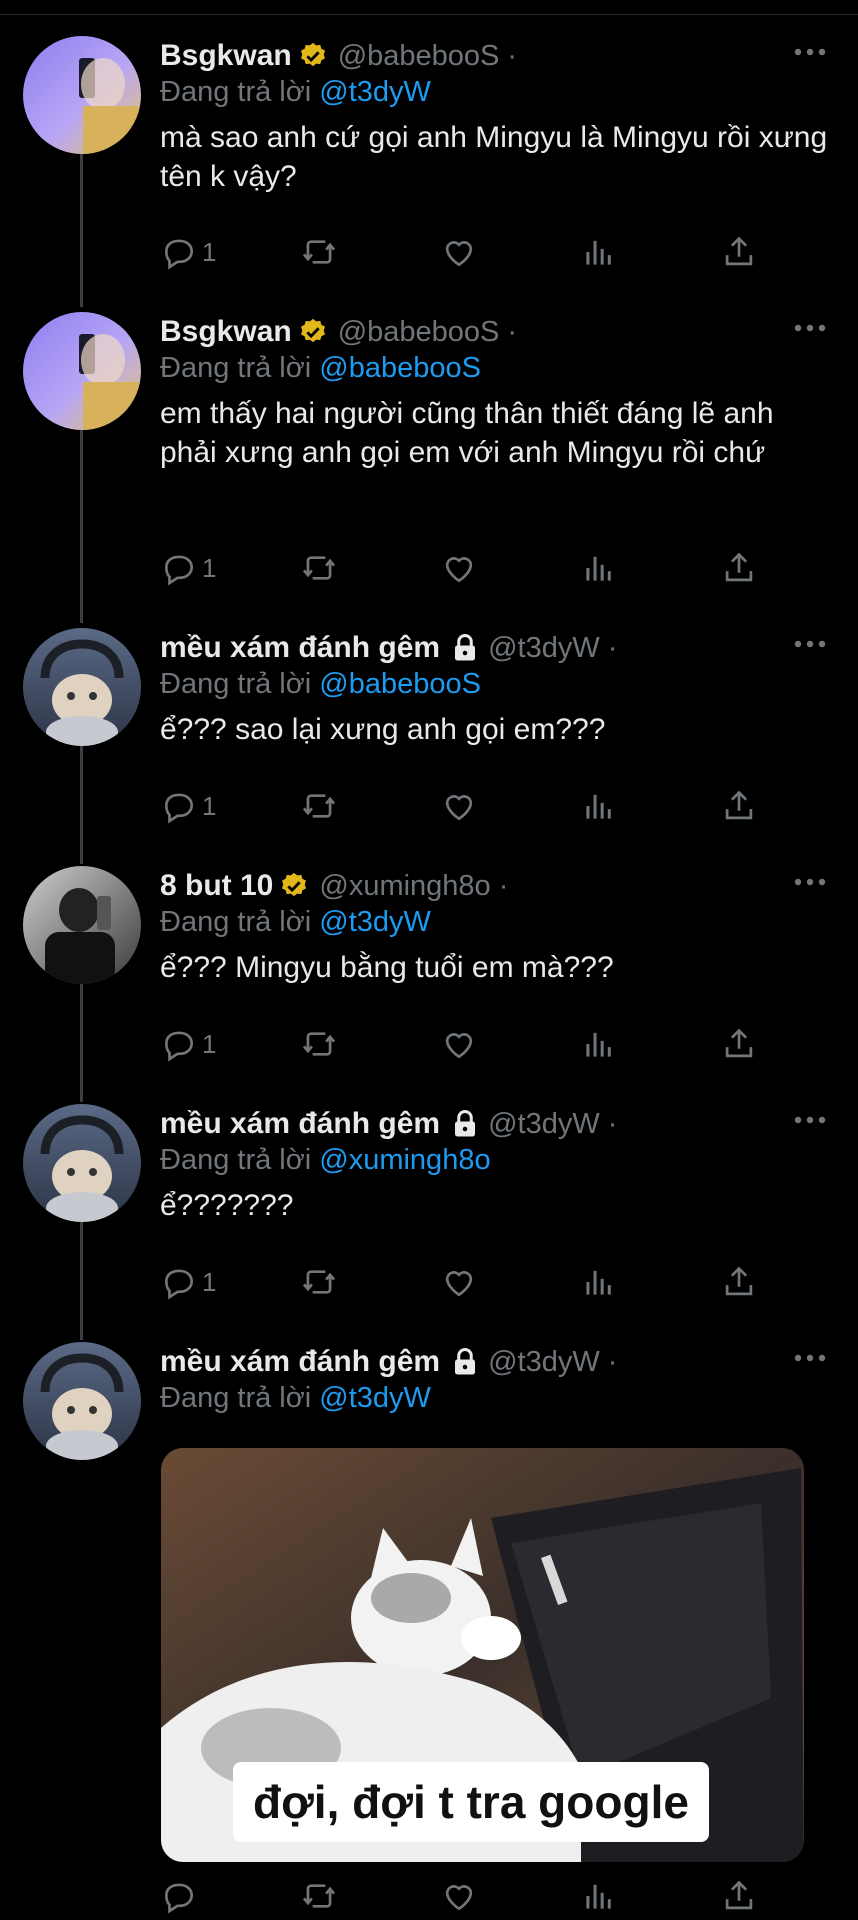 This screenshot has height=1920, width=858. I want to click on display-name: 8 but 10, so click(216, 886).